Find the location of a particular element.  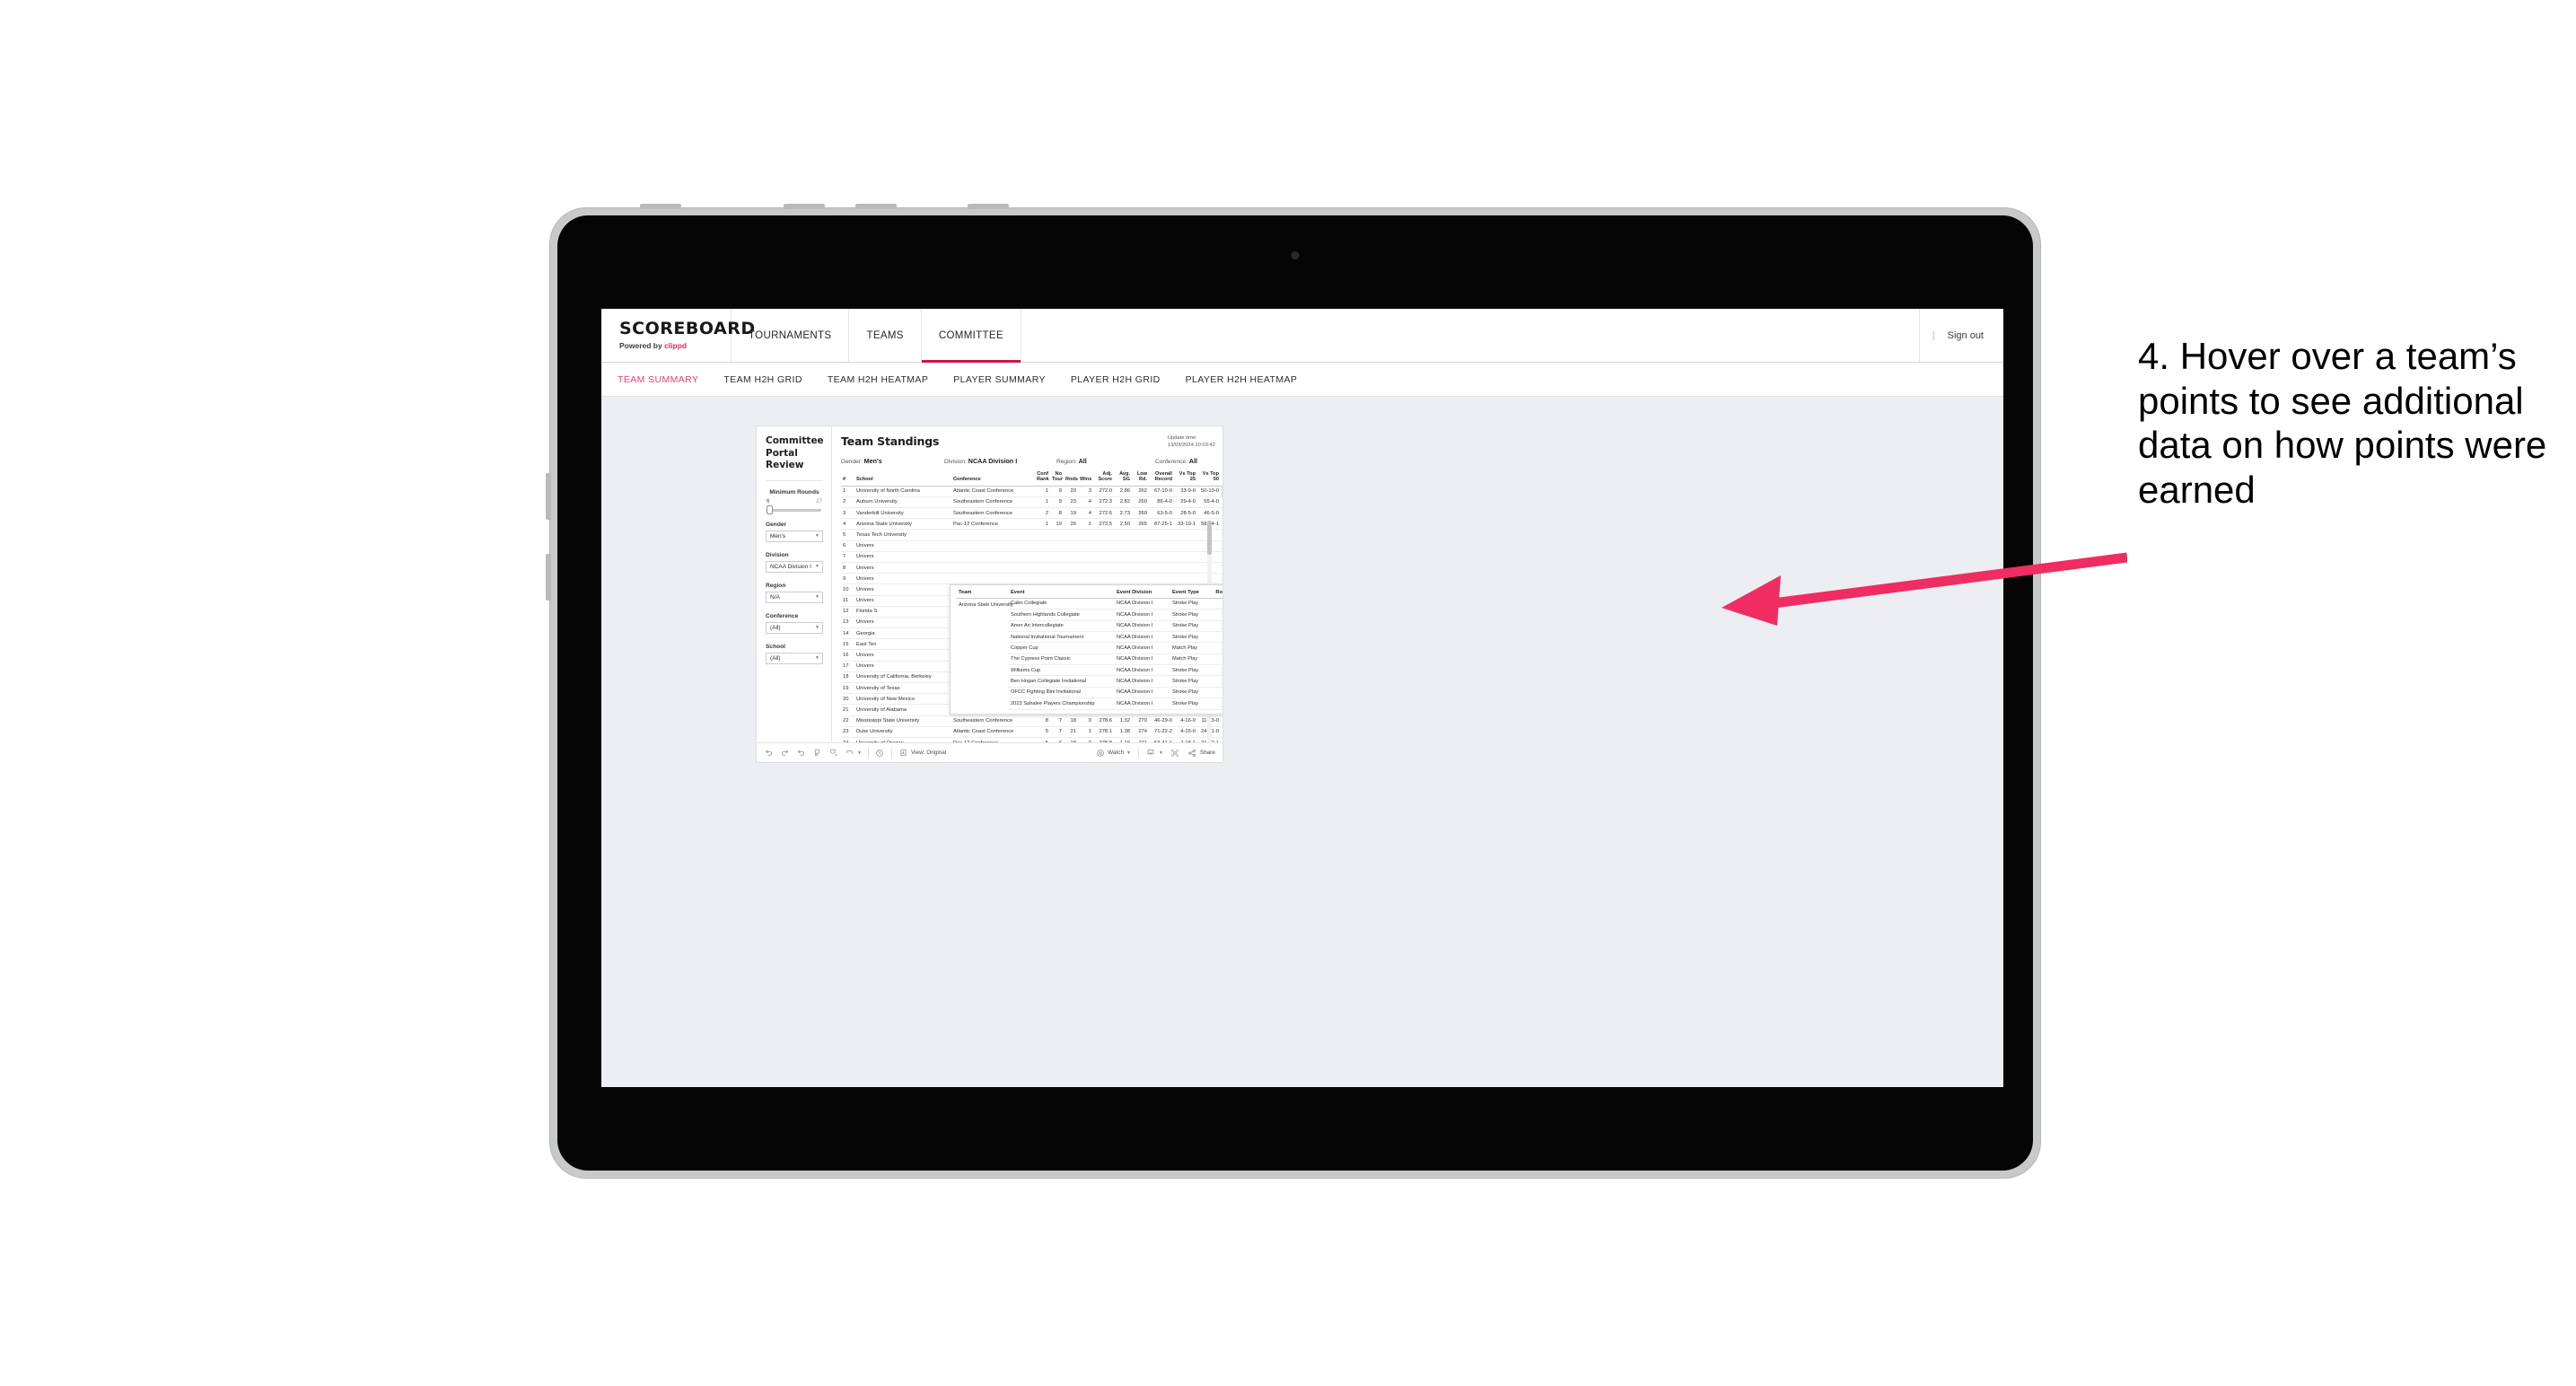

nav-tab-teams: TEAMS is located at coordinates (885, 336).